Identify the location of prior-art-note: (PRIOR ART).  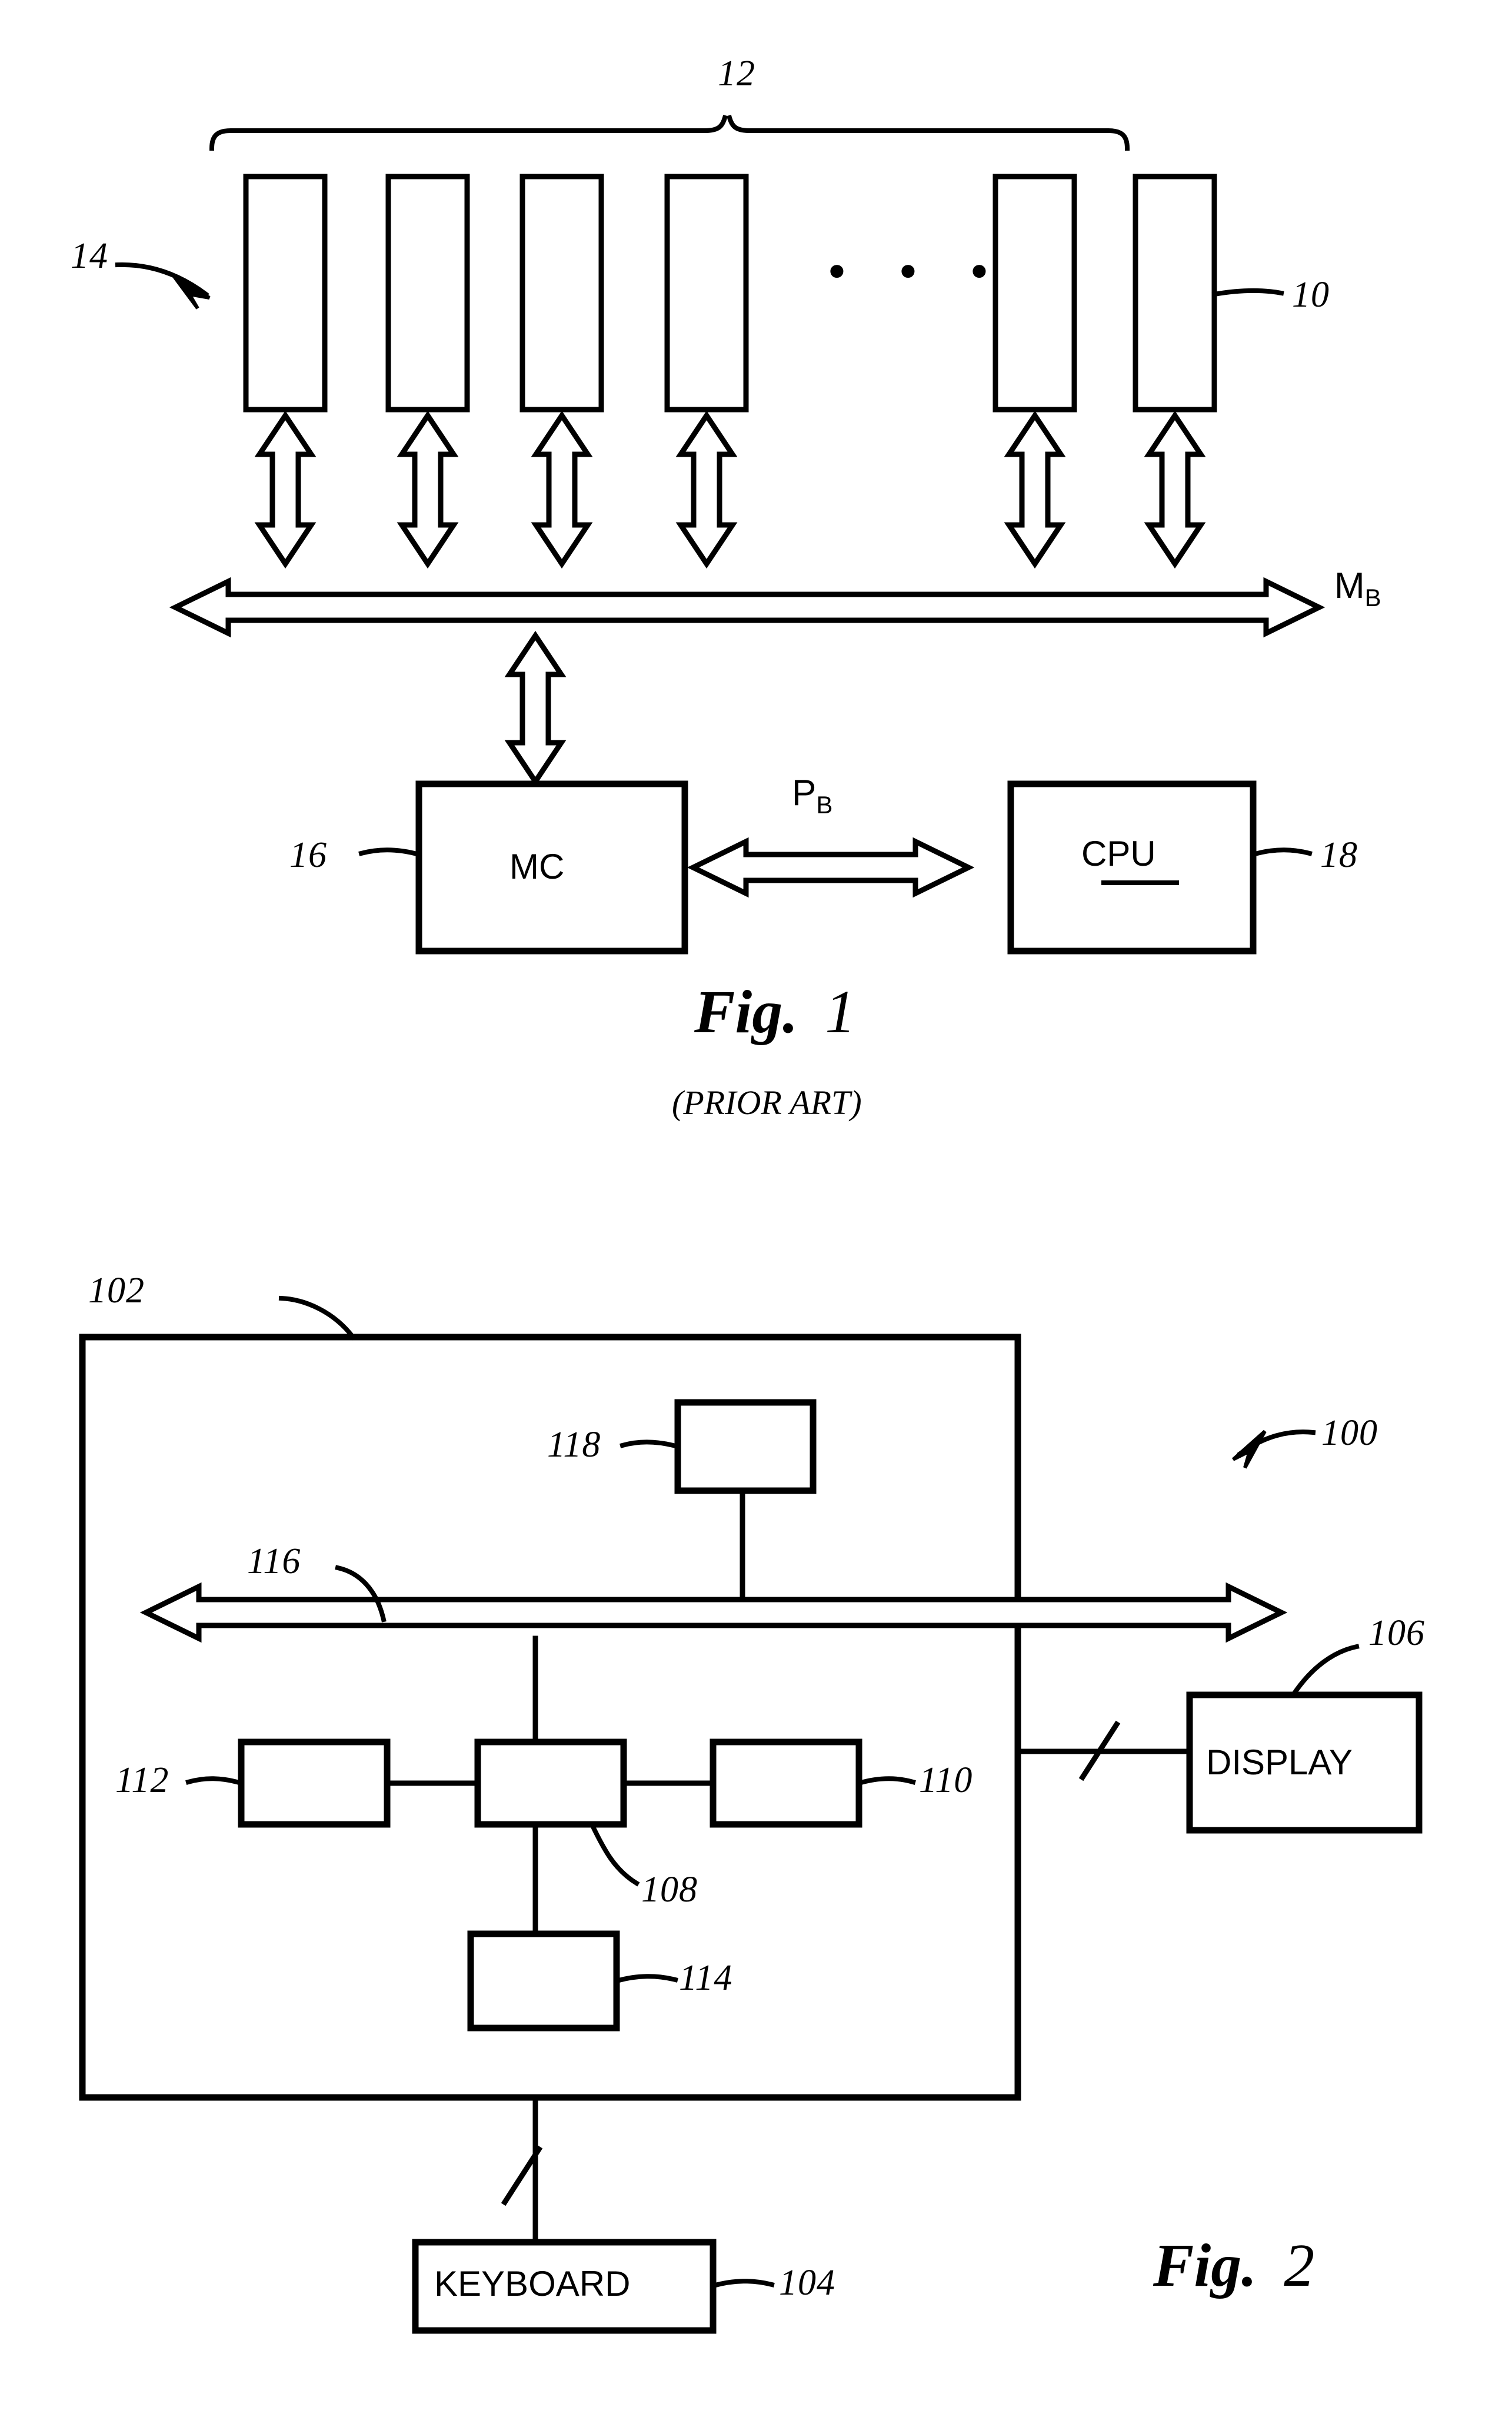
(767, 1103).